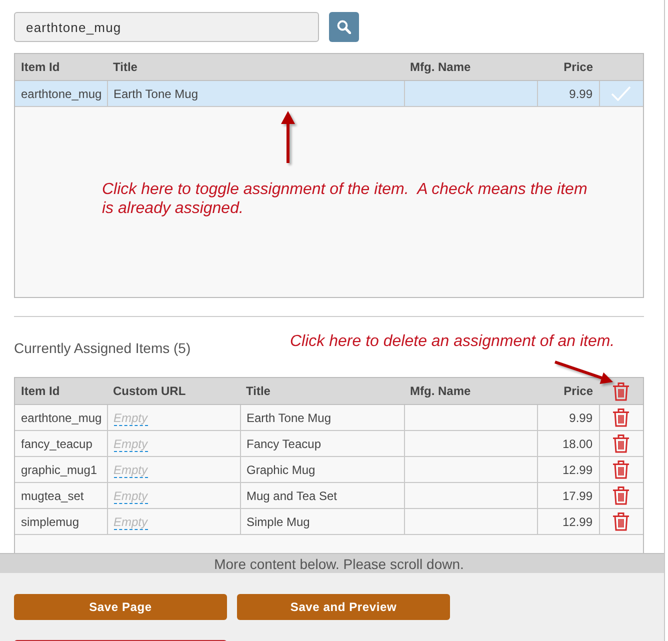  I want to click on check-icon, so click(621, 94).